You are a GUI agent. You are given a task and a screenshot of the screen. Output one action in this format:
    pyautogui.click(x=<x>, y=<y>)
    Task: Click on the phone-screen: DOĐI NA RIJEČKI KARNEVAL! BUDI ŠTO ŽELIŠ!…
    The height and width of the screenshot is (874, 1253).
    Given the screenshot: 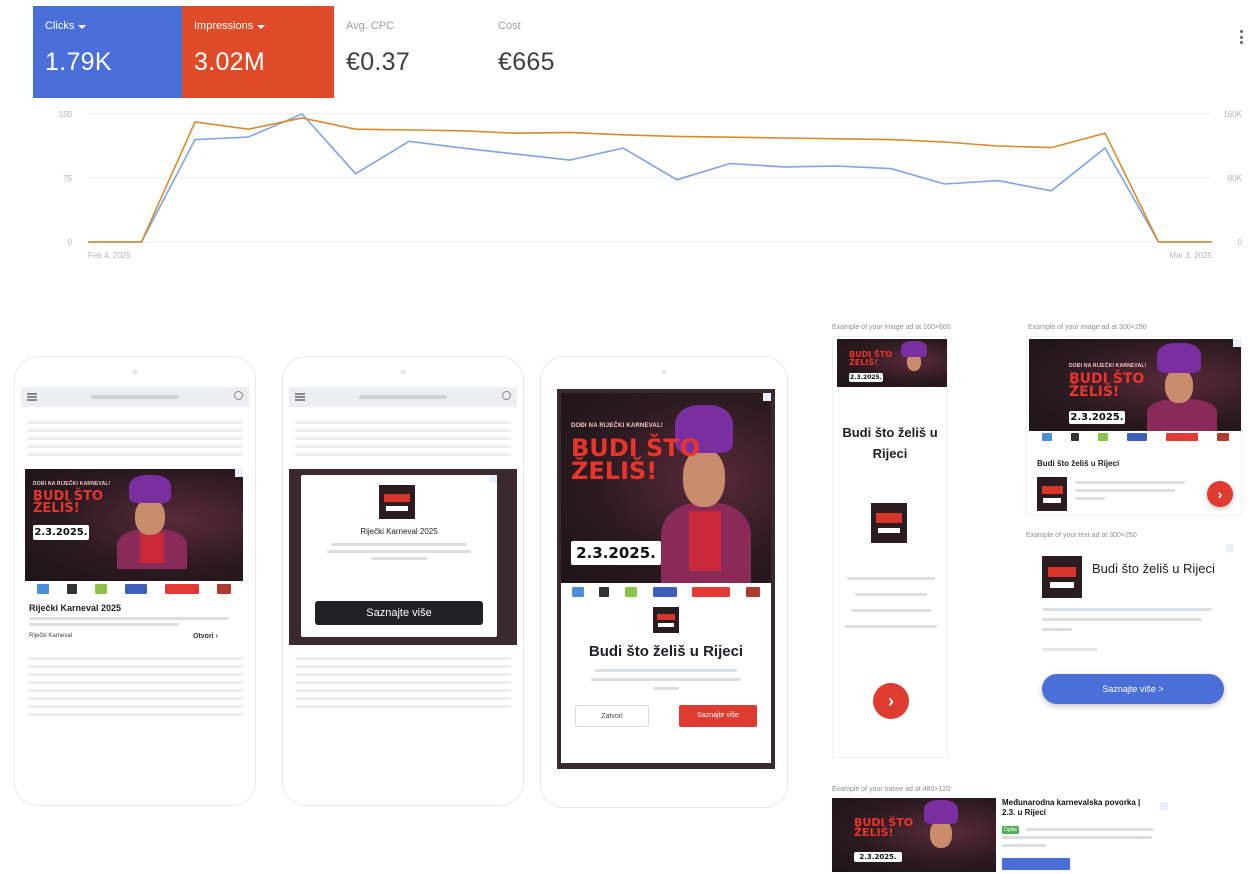 What is the action you would take?
    pyautogui.click(x=135, y=596)
    